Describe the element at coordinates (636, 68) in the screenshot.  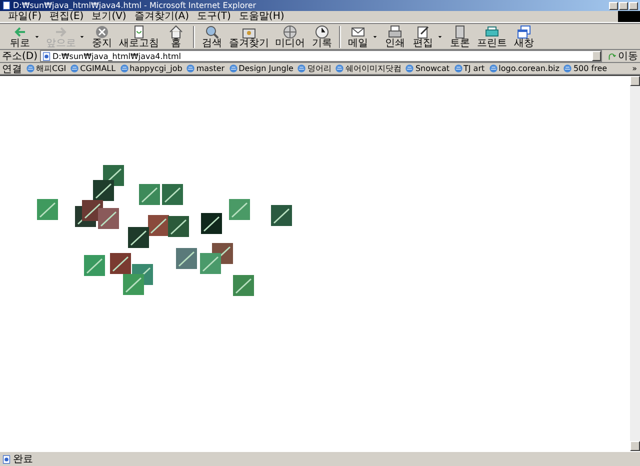
I see `more-links-button: »` at that location.